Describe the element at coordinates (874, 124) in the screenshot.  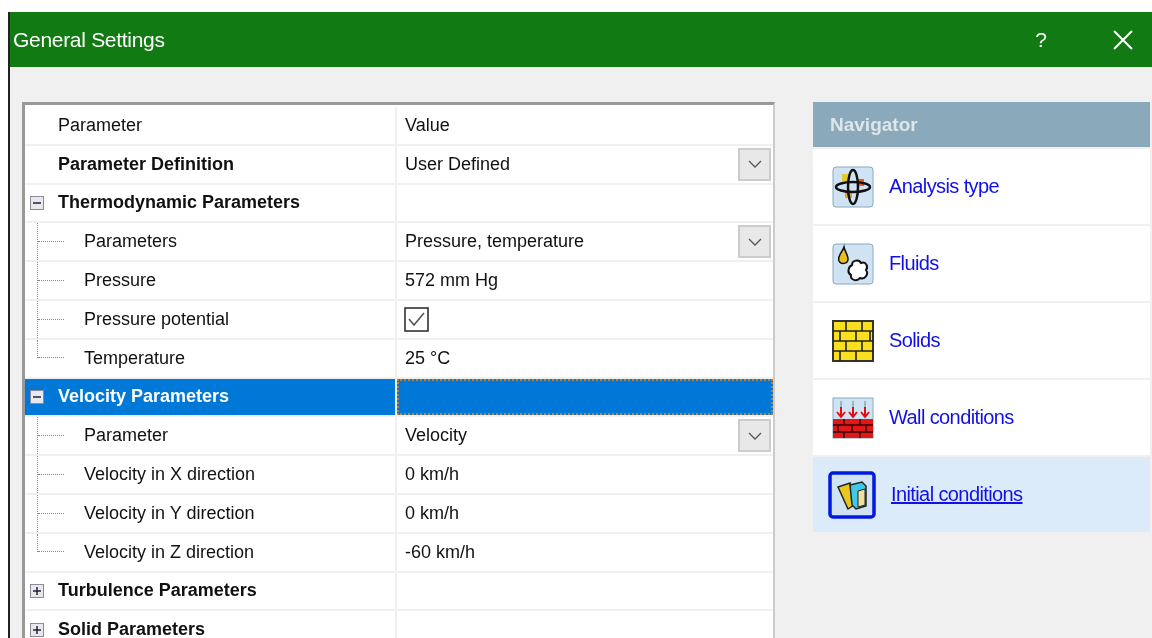
I see `navigator-title: Navigator` at that location.